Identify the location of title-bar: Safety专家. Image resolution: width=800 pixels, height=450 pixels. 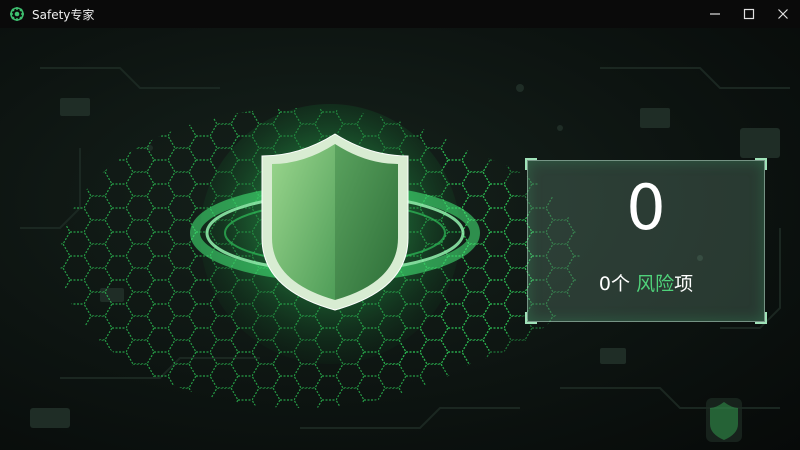
(400, 14).